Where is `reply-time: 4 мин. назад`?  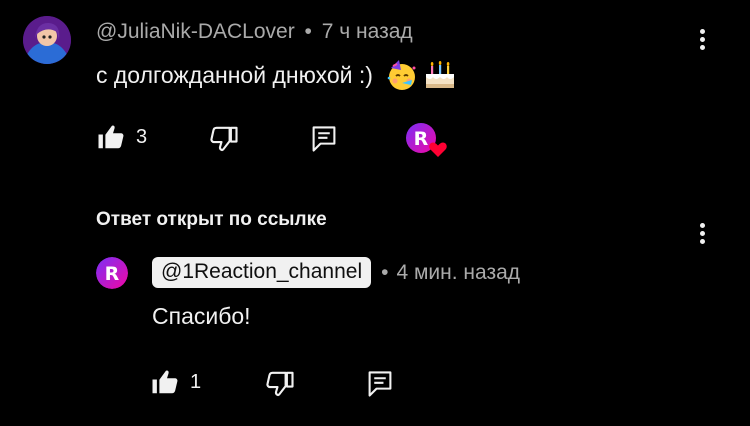
reply-time: 4 мин. назад is located at coordinates (458, 273).